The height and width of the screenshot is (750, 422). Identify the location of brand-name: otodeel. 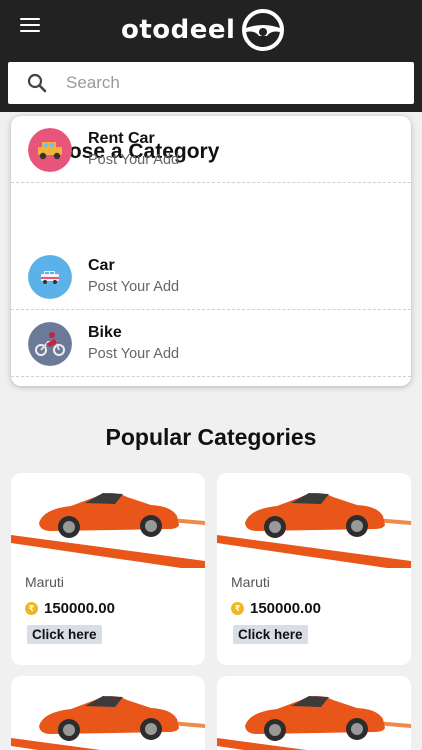
(178, 30).